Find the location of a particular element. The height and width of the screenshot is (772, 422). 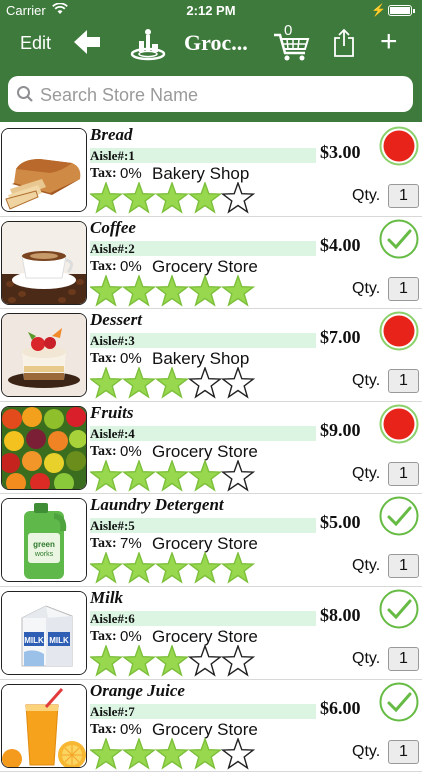

aisle-number: Aisle#:7 is located at coordinates (112, 711).